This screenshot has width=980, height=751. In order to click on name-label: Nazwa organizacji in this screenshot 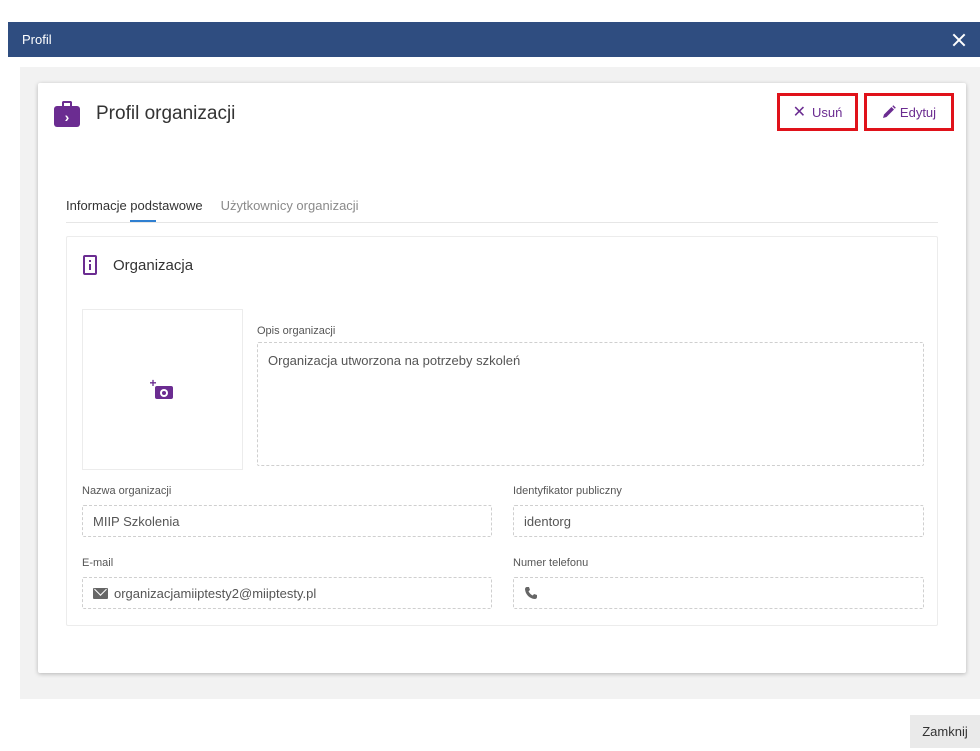, I will do `click(127, 491)`.